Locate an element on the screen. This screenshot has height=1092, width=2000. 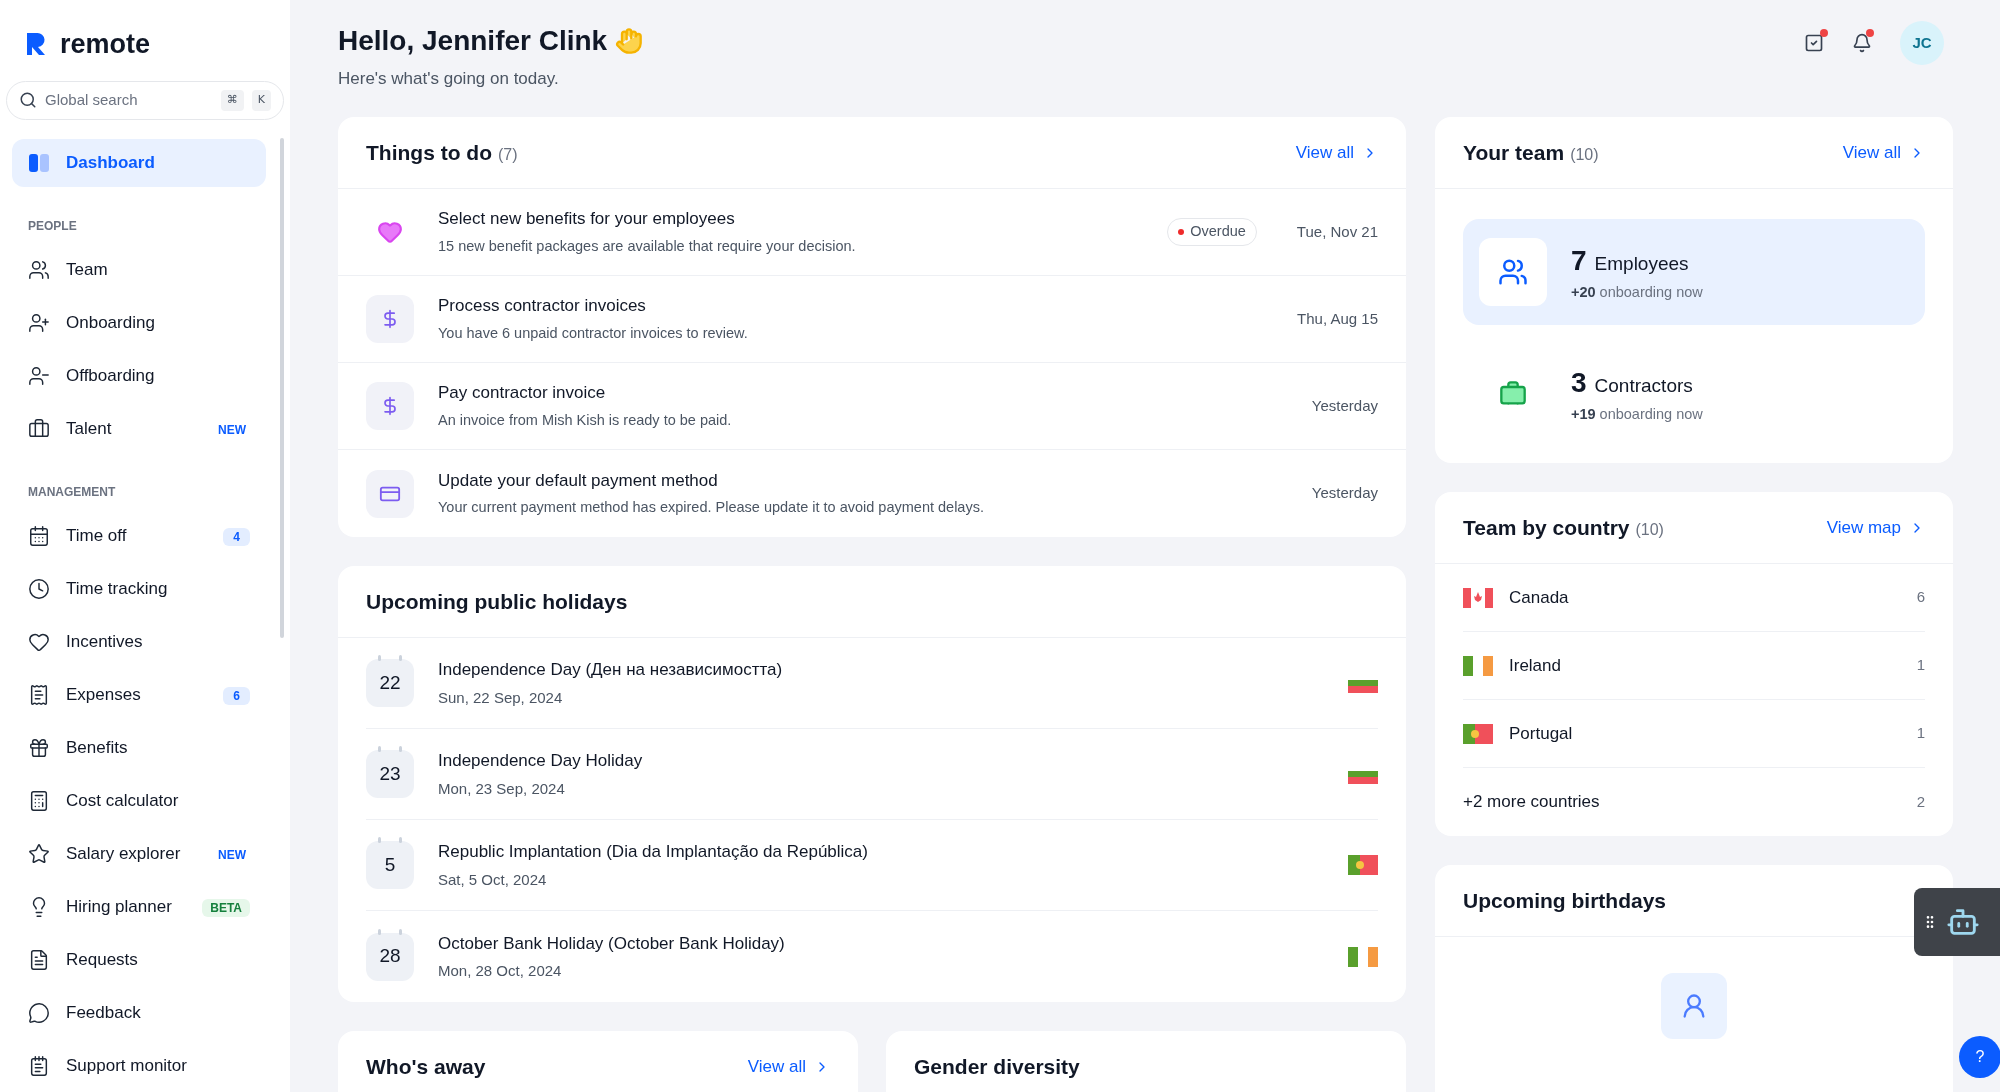
team-label: Employees is located at coordinates (1641, 264).